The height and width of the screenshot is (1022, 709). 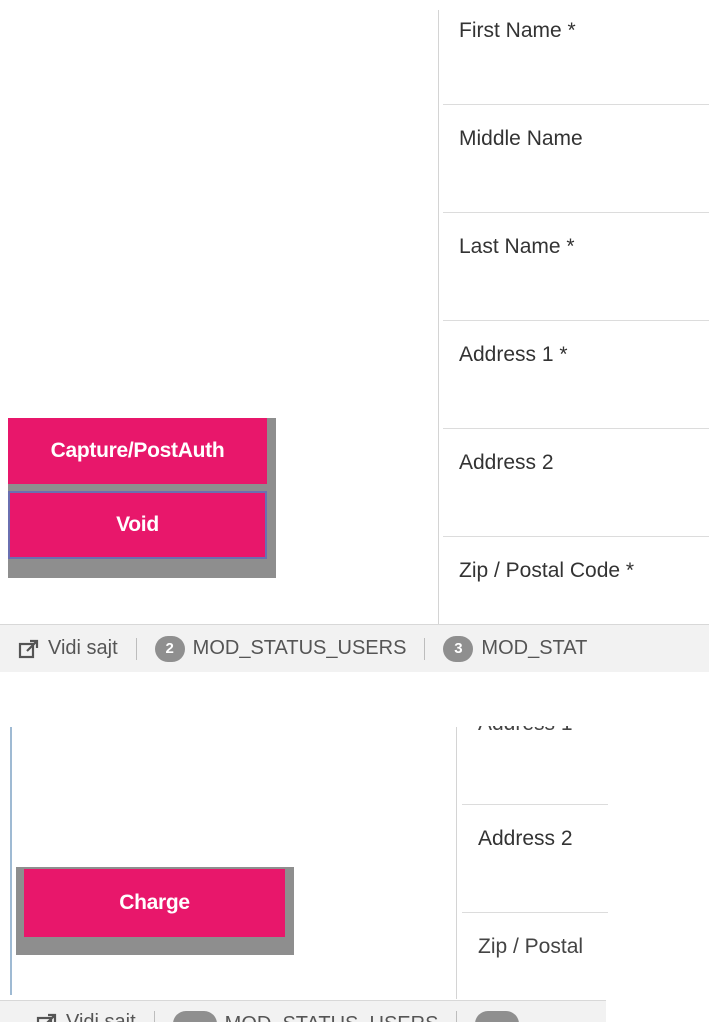 What do you see at coordinates (154, 903) in the screenshot?
I see `charge-button: Charge` at bounding box center [154, 903].